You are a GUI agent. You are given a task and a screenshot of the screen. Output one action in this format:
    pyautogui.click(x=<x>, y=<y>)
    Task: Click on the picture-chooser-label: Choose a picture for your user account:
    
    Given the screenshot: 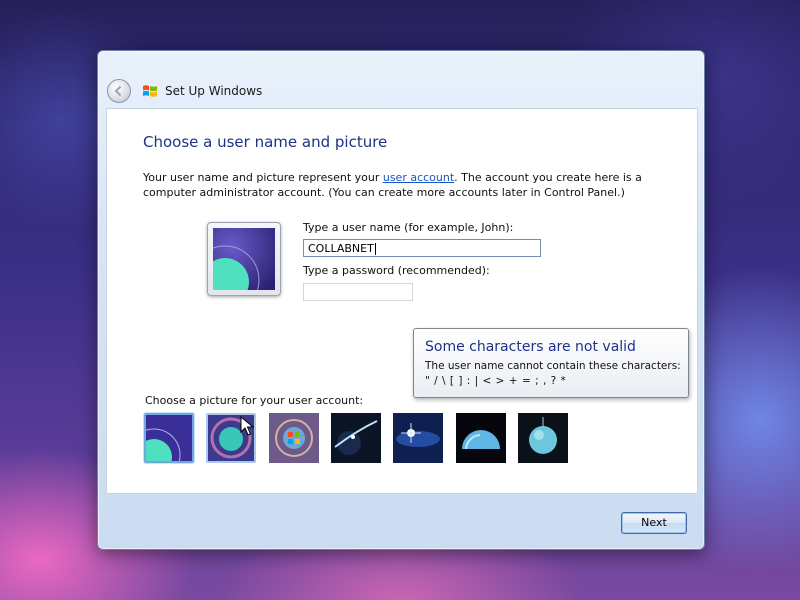 What is the action you would take?
    pyautogui.click(x=254, y=400)
    